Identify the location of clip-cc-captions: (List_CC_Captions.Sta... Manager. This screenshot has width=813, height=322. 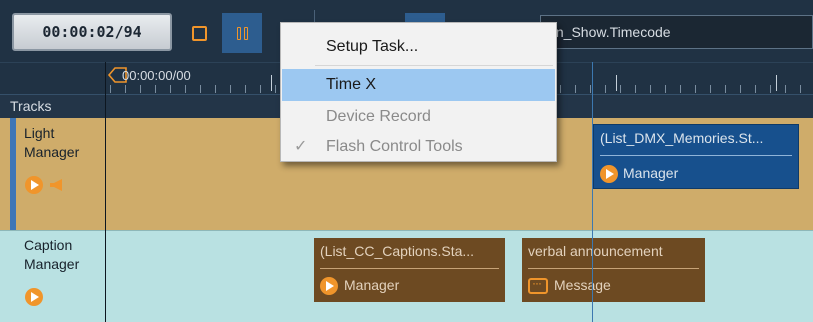
(409, 270).